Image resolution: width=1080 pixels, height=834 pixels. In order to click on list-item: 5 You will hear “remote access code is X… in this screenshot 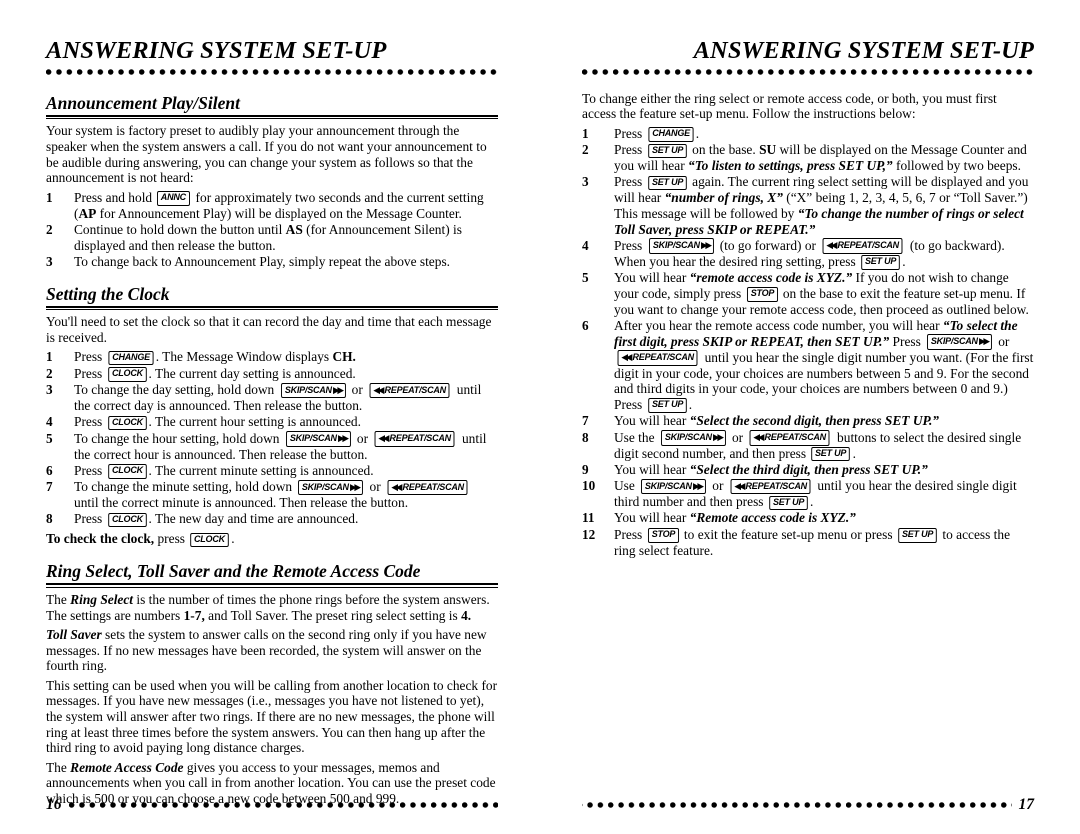, I will do `click(808, 293)`.